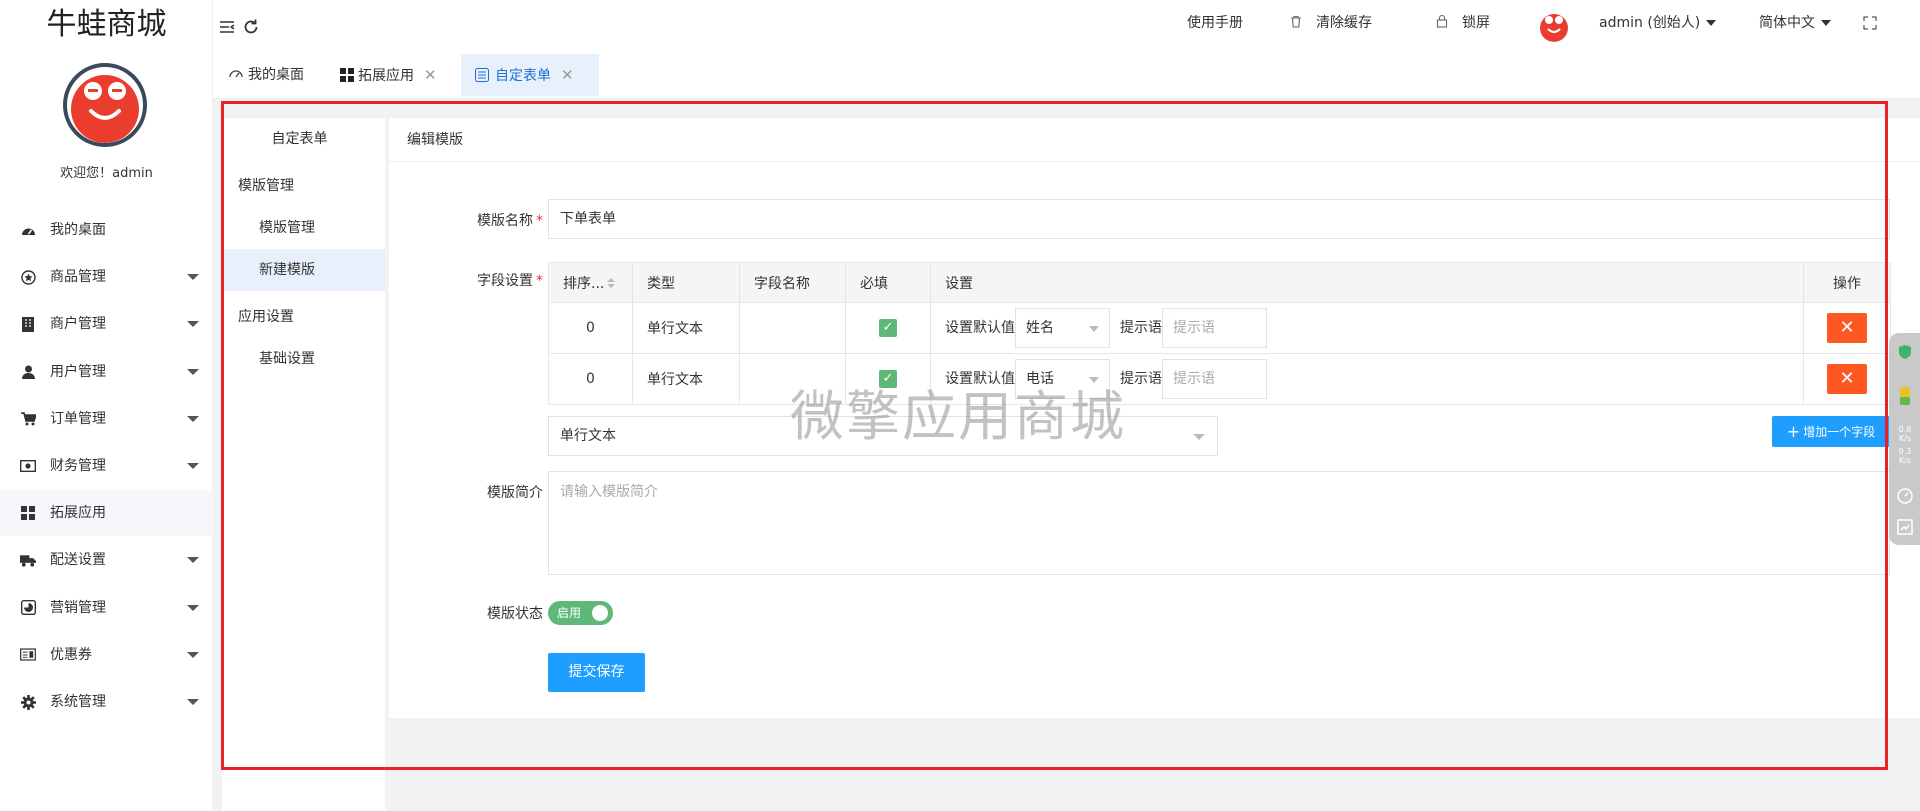  What do you see at coordinates (1658, 23) in the screenshot?
I see `user-menu: admin (创始人)` at bounding box center [1658, 23].